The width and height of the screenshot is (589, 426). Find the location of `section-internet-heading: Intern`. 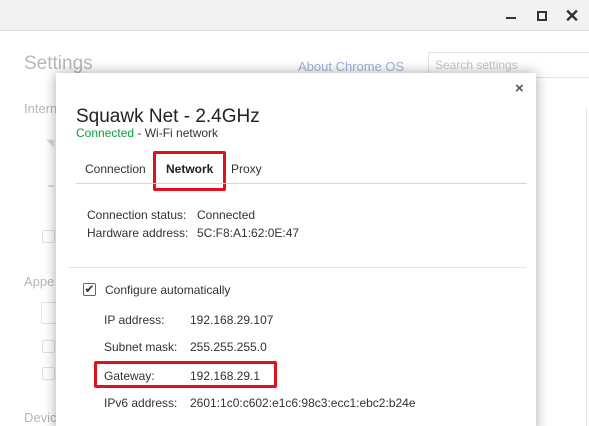

section-internet-heading: Intern is located at coordinates (41, 108).